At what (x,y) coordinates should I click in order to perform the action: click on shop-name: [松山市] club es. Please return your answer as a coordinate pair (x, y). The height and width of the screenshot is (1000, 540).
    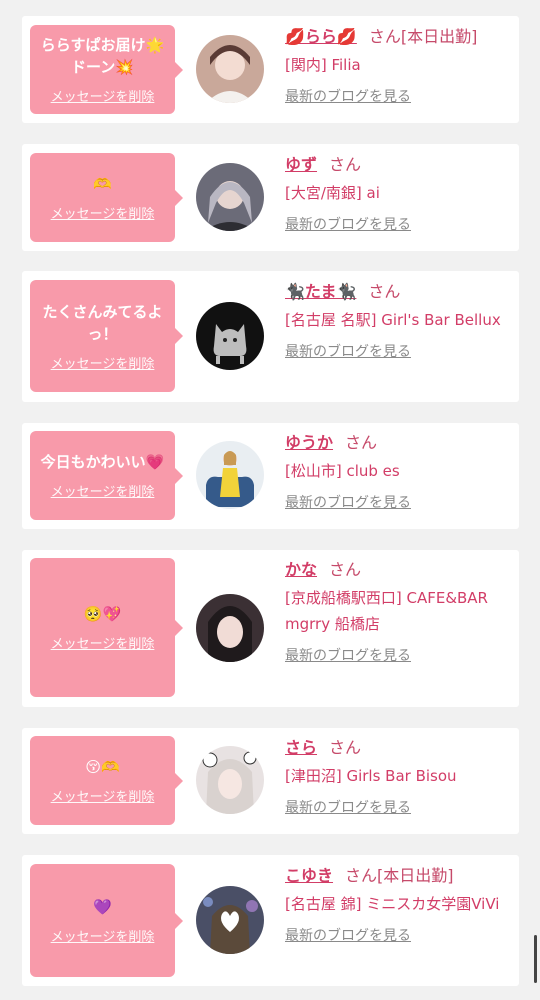
    Looking at the image, I should click on (342, 471).